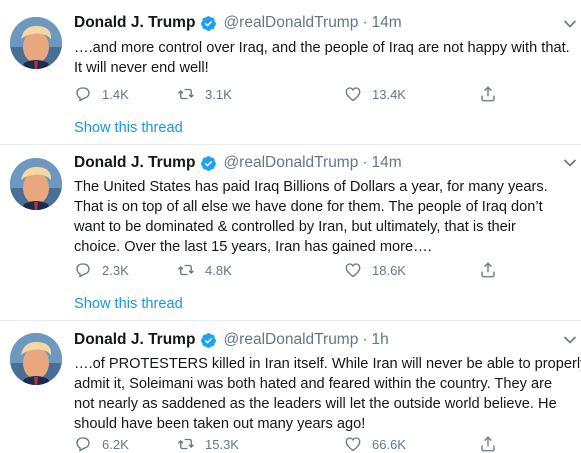  What do you see at coordinates (285, 271) in the screenshot?
I see `tweet-actions: 2.3K 4.8K 18.6K` at bounding box center [285, 271].